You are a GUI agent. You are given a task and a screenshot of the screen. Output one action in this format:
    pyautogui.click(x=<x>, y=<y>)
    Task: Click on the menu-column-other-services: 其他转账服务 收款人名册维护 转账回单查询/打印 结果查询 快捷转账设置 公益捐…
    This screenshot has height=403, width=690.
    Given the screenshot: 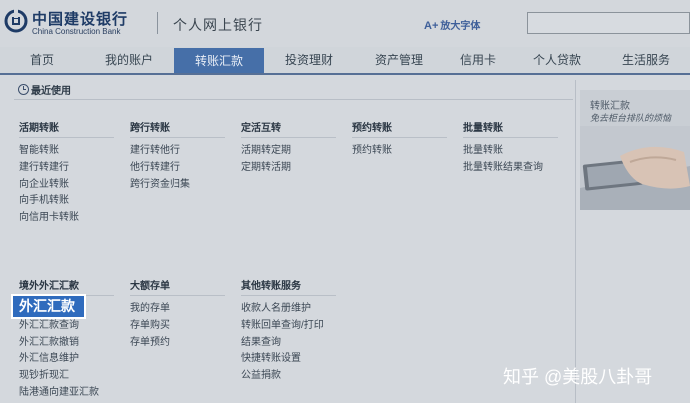 What is the action you would take?
    pyautogui.click(x=288, y=331)
    